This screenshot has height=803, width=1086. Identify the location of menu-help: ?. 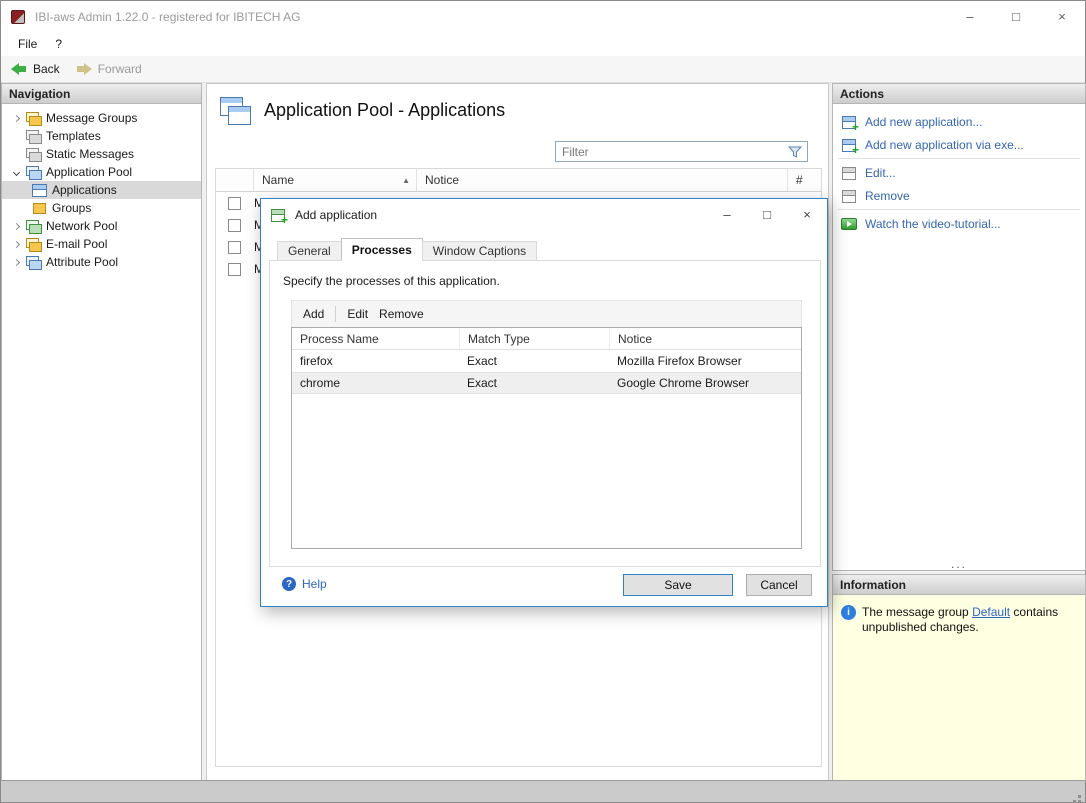
(58, 44).